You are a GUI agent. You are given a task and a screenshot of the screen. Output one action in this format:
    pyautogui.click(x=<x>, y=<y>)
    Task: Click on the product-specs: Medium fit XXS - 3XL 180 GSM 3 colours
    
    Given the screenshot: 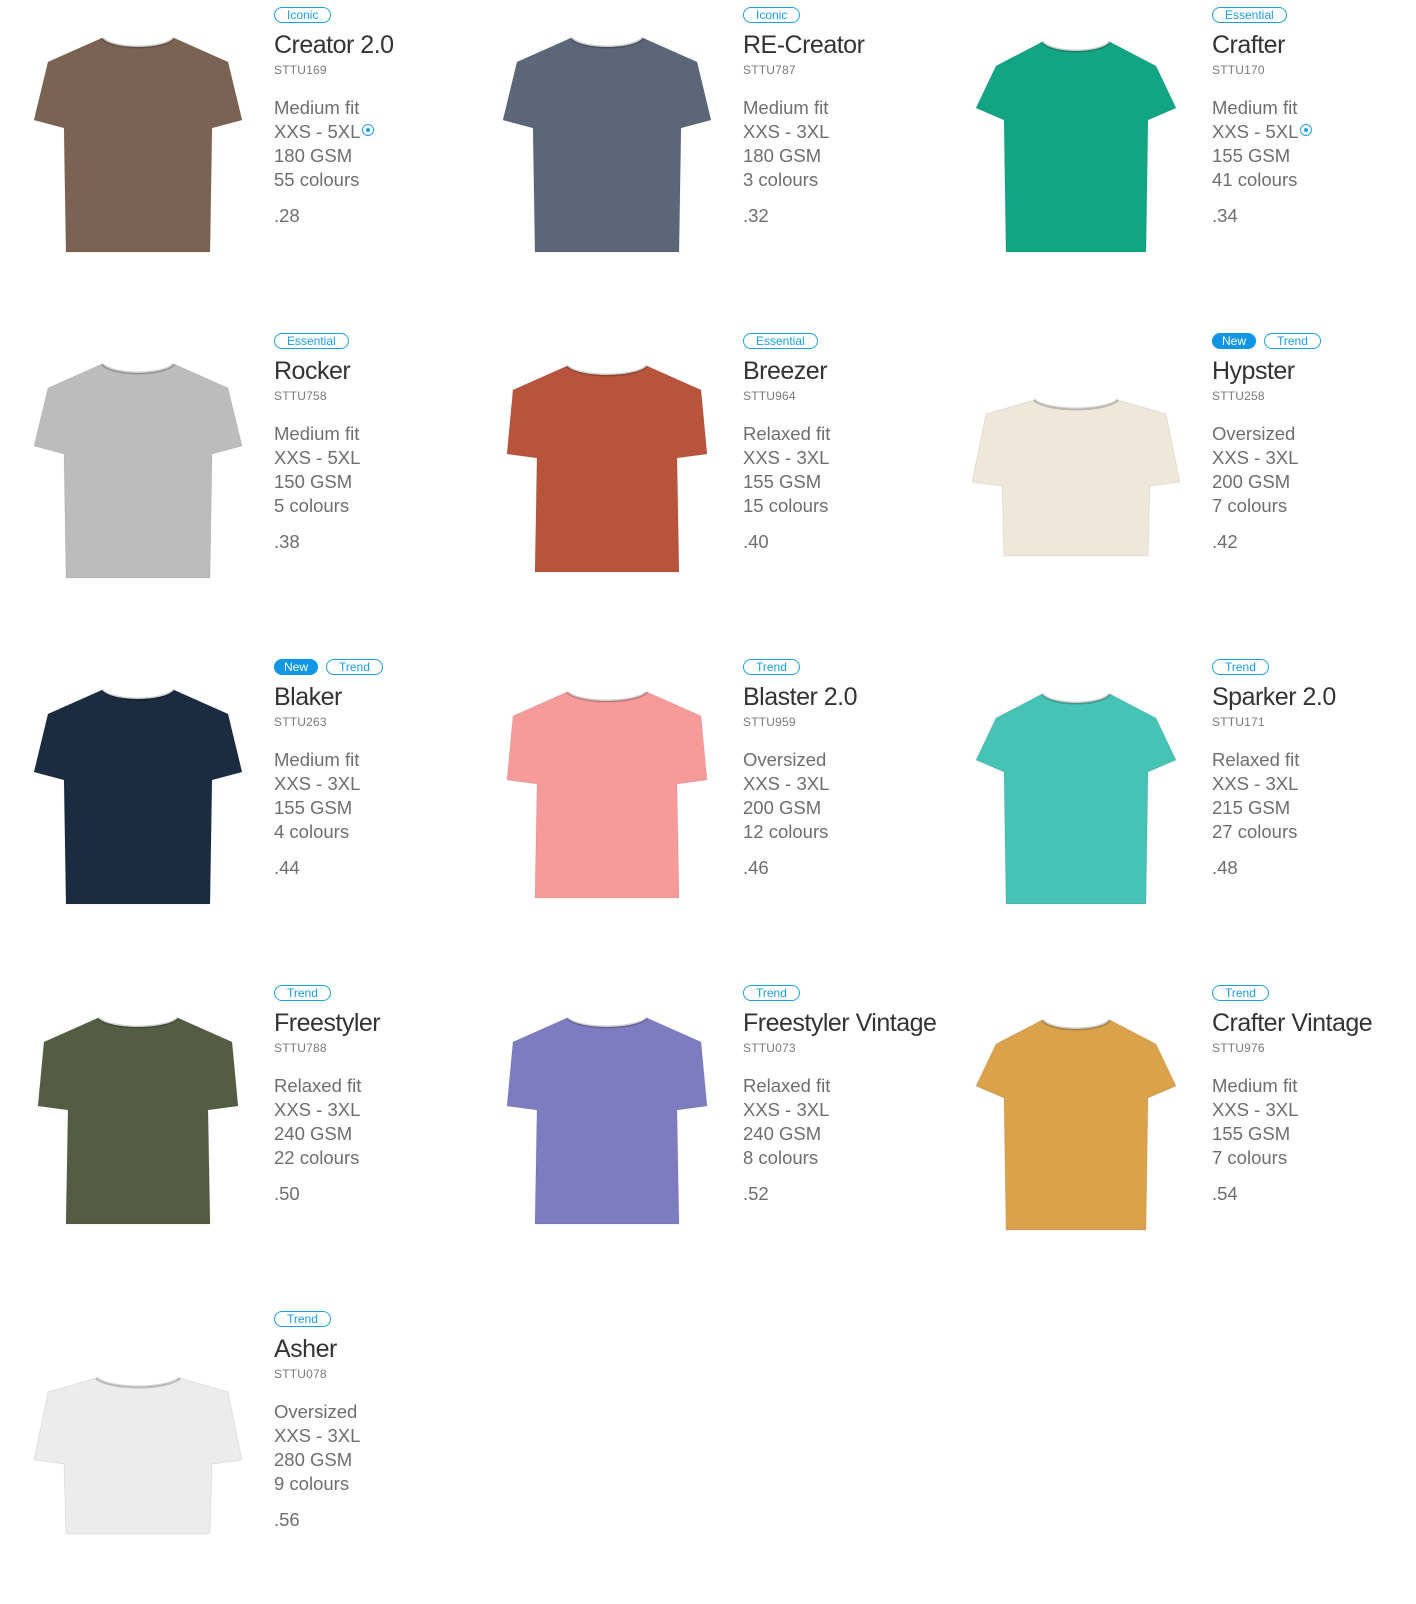 What is the action you would take?
    pyautogui.click(x=838, y=144)
    